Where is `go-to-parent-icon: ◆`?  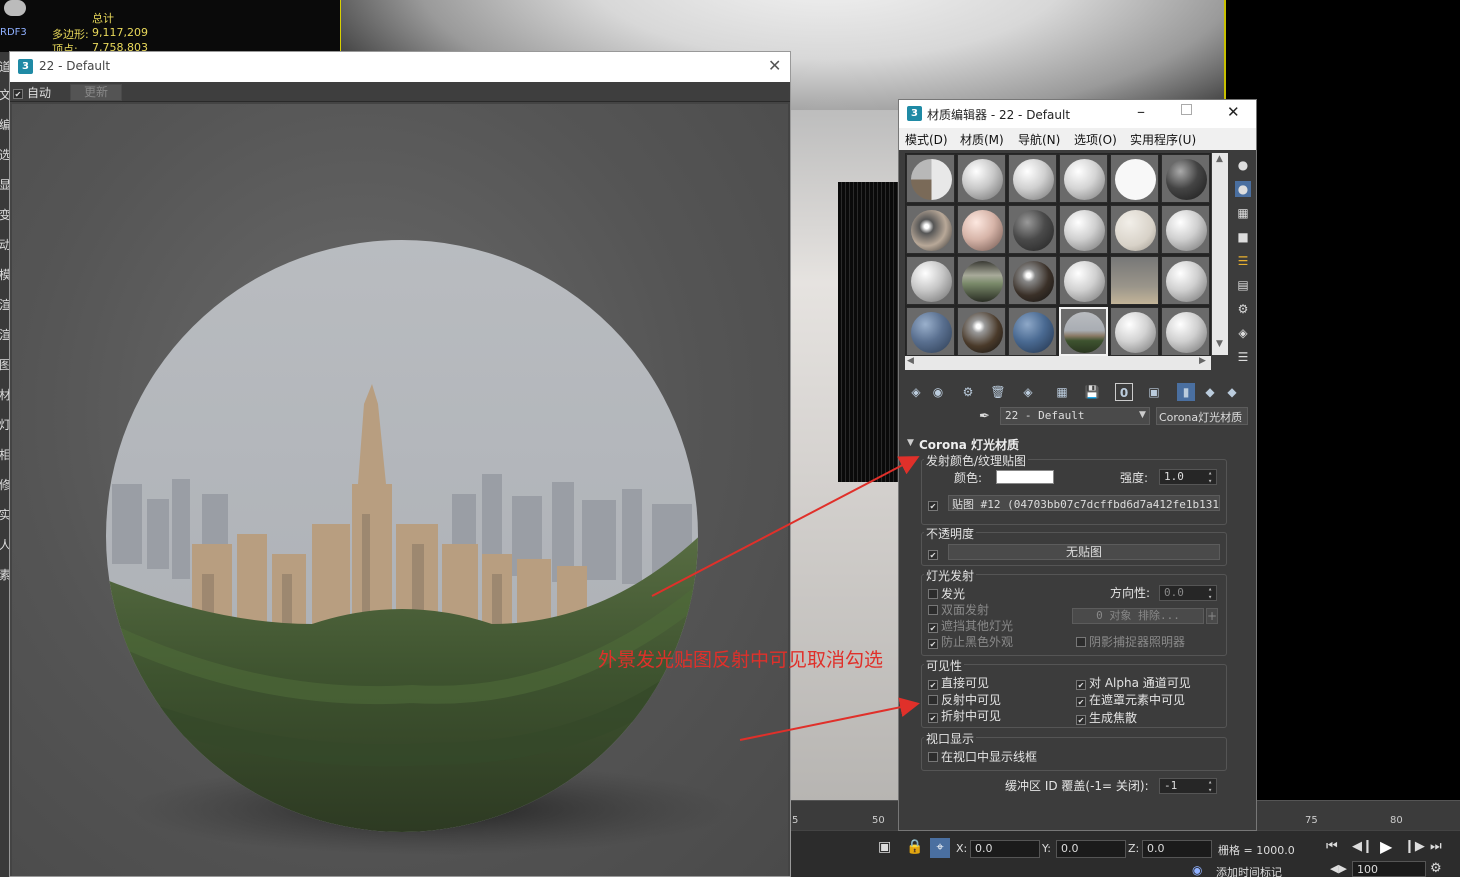
go-to-parent-icon: ◆ is located at coordinates (1210, 392).